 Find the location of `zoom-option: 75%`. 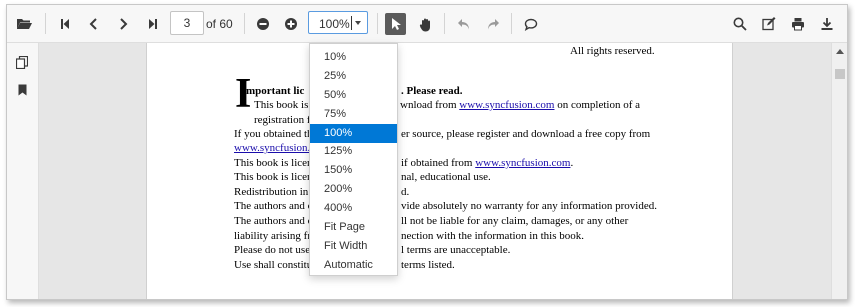

zoom-option: 75% is located at coordinates (353, 114).